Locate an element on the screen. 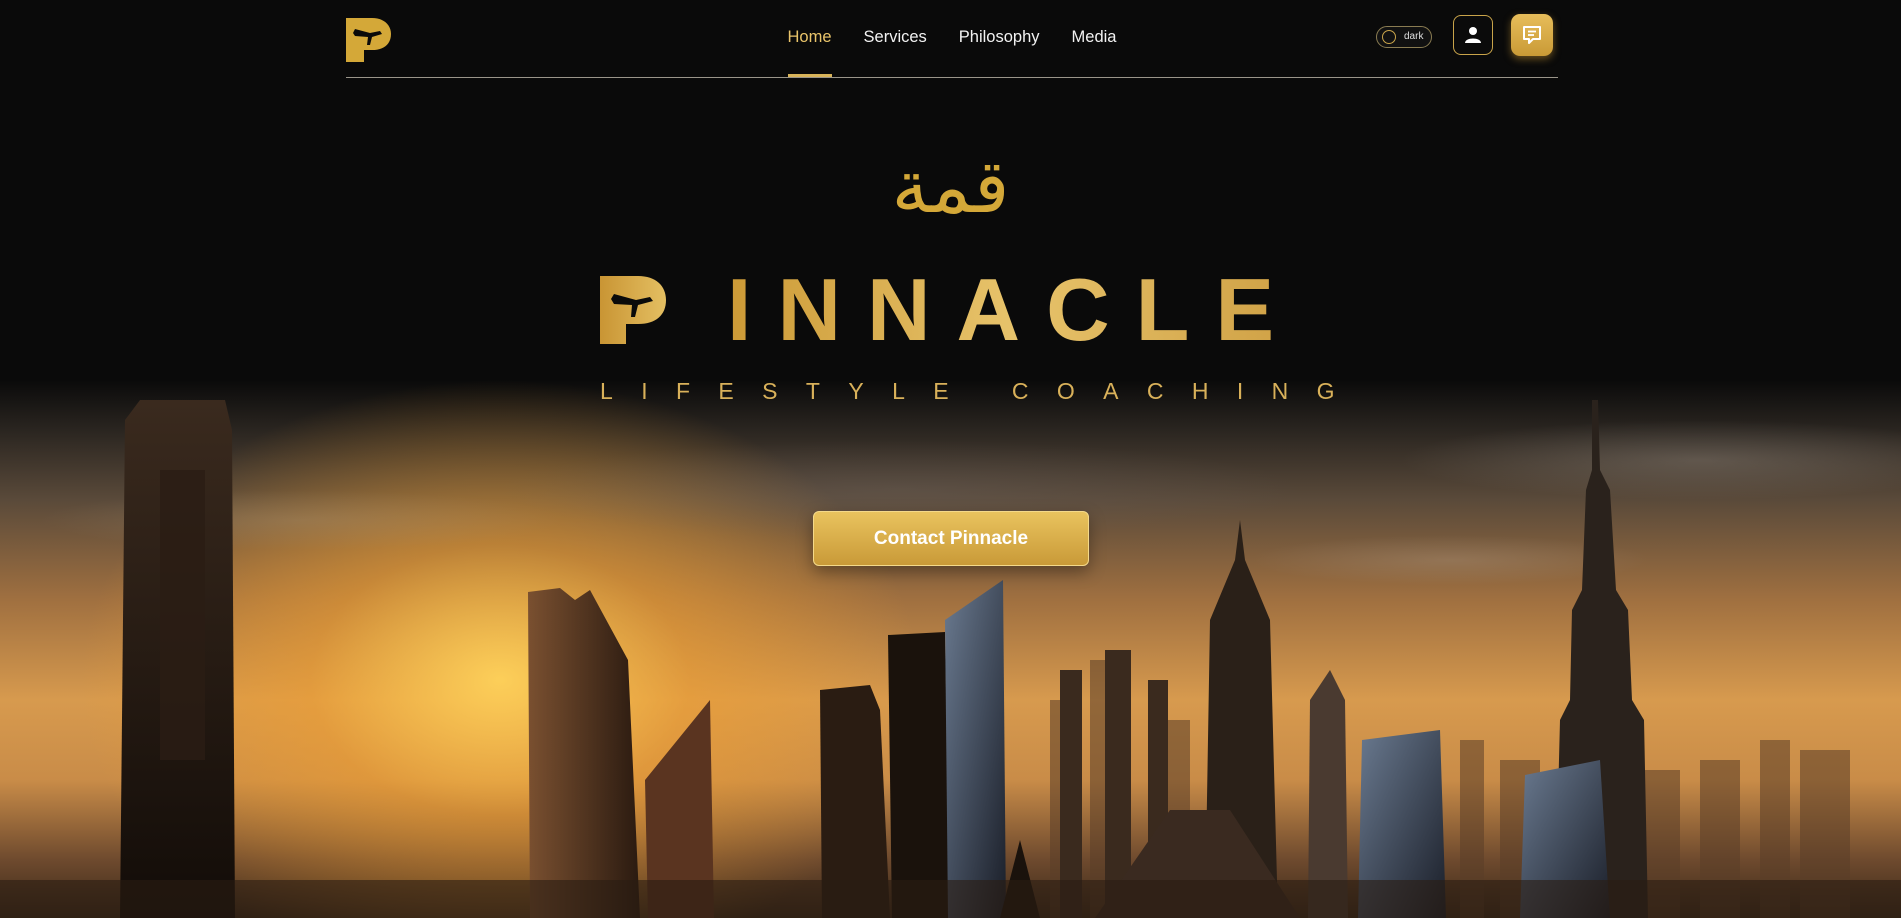 This screenshot has width=1901, height=918. nav-home-link: Home is located at coordinates (809, 52).